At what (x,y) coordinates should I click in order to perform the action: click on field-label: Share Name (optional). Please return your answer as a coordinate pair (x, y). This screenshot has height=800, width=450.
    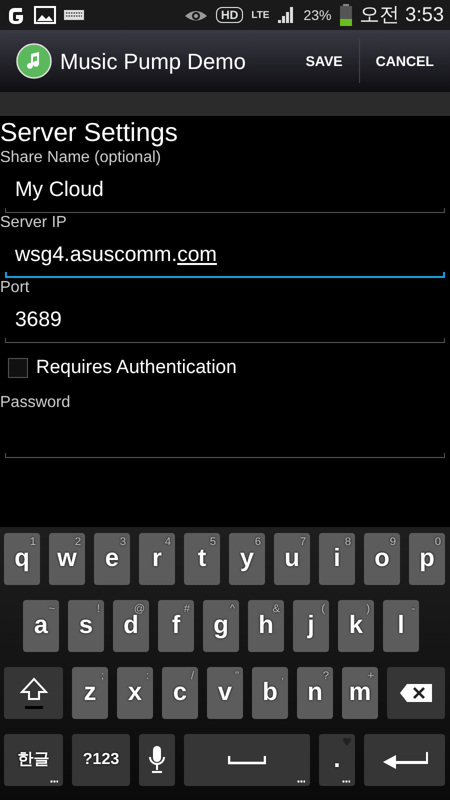
    Looking at the image, I should click on (81, 158).